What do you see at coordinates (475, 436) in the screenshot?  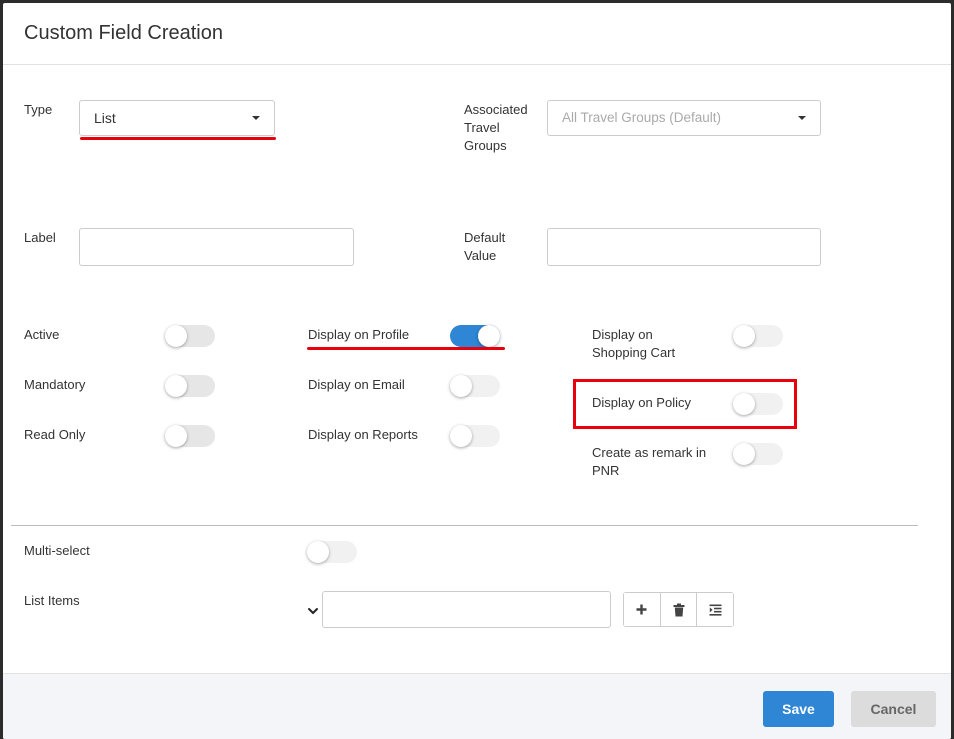 I see `display-reports-toggle` at bounding box center [475, 436].